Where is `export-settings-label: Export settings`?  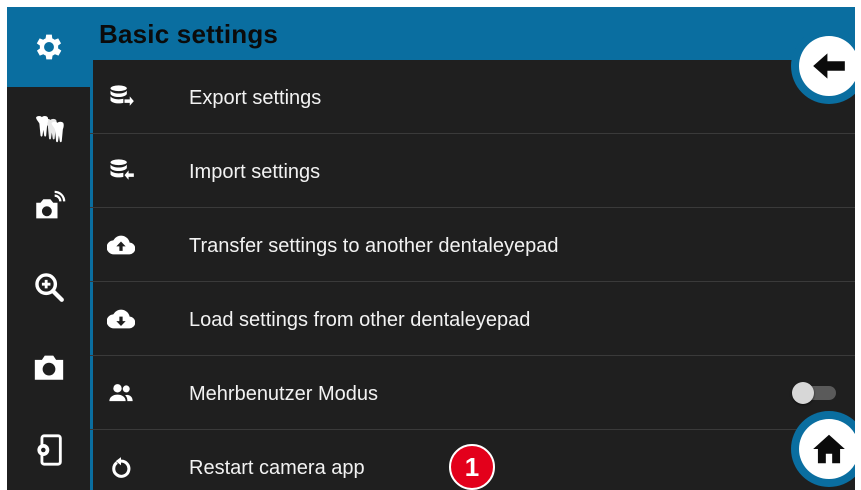
export-settings-label: Export settings is located at coordinates (255, 98).